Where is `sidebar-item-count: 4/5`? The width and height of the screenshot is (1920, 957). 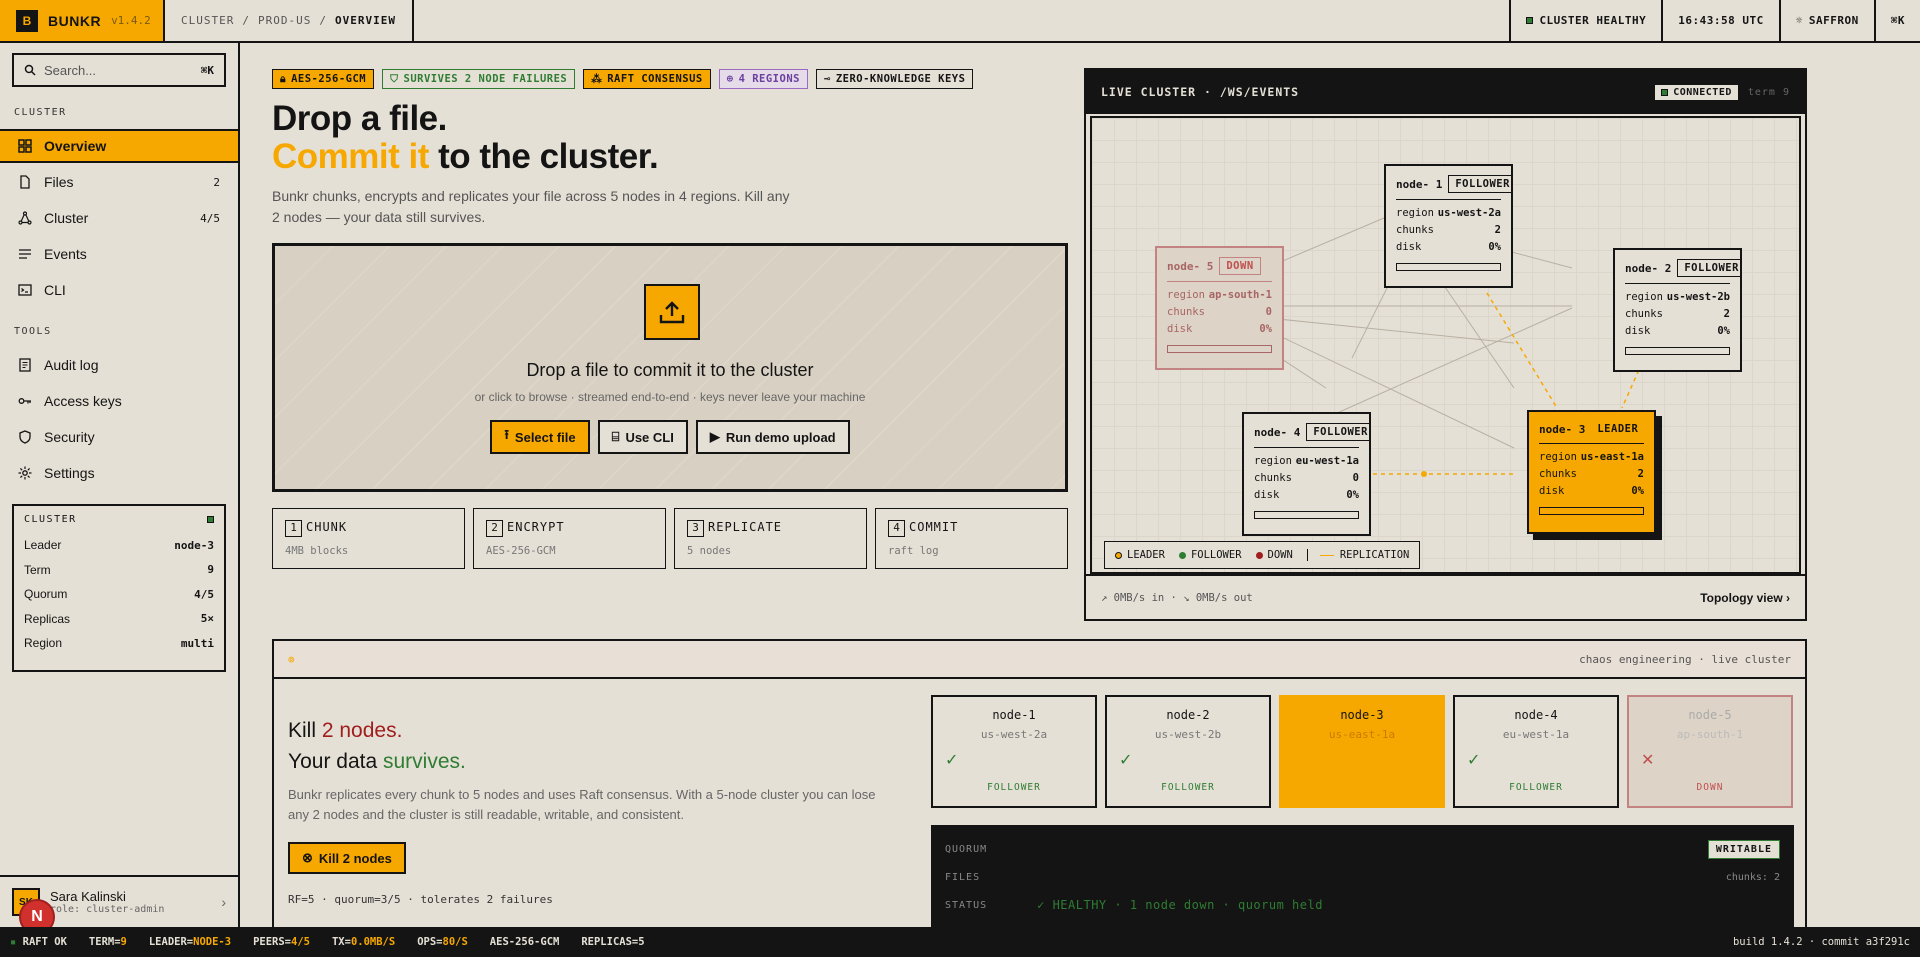
sidebar-item-count: 4/5 is located at coordinates (210, 218).